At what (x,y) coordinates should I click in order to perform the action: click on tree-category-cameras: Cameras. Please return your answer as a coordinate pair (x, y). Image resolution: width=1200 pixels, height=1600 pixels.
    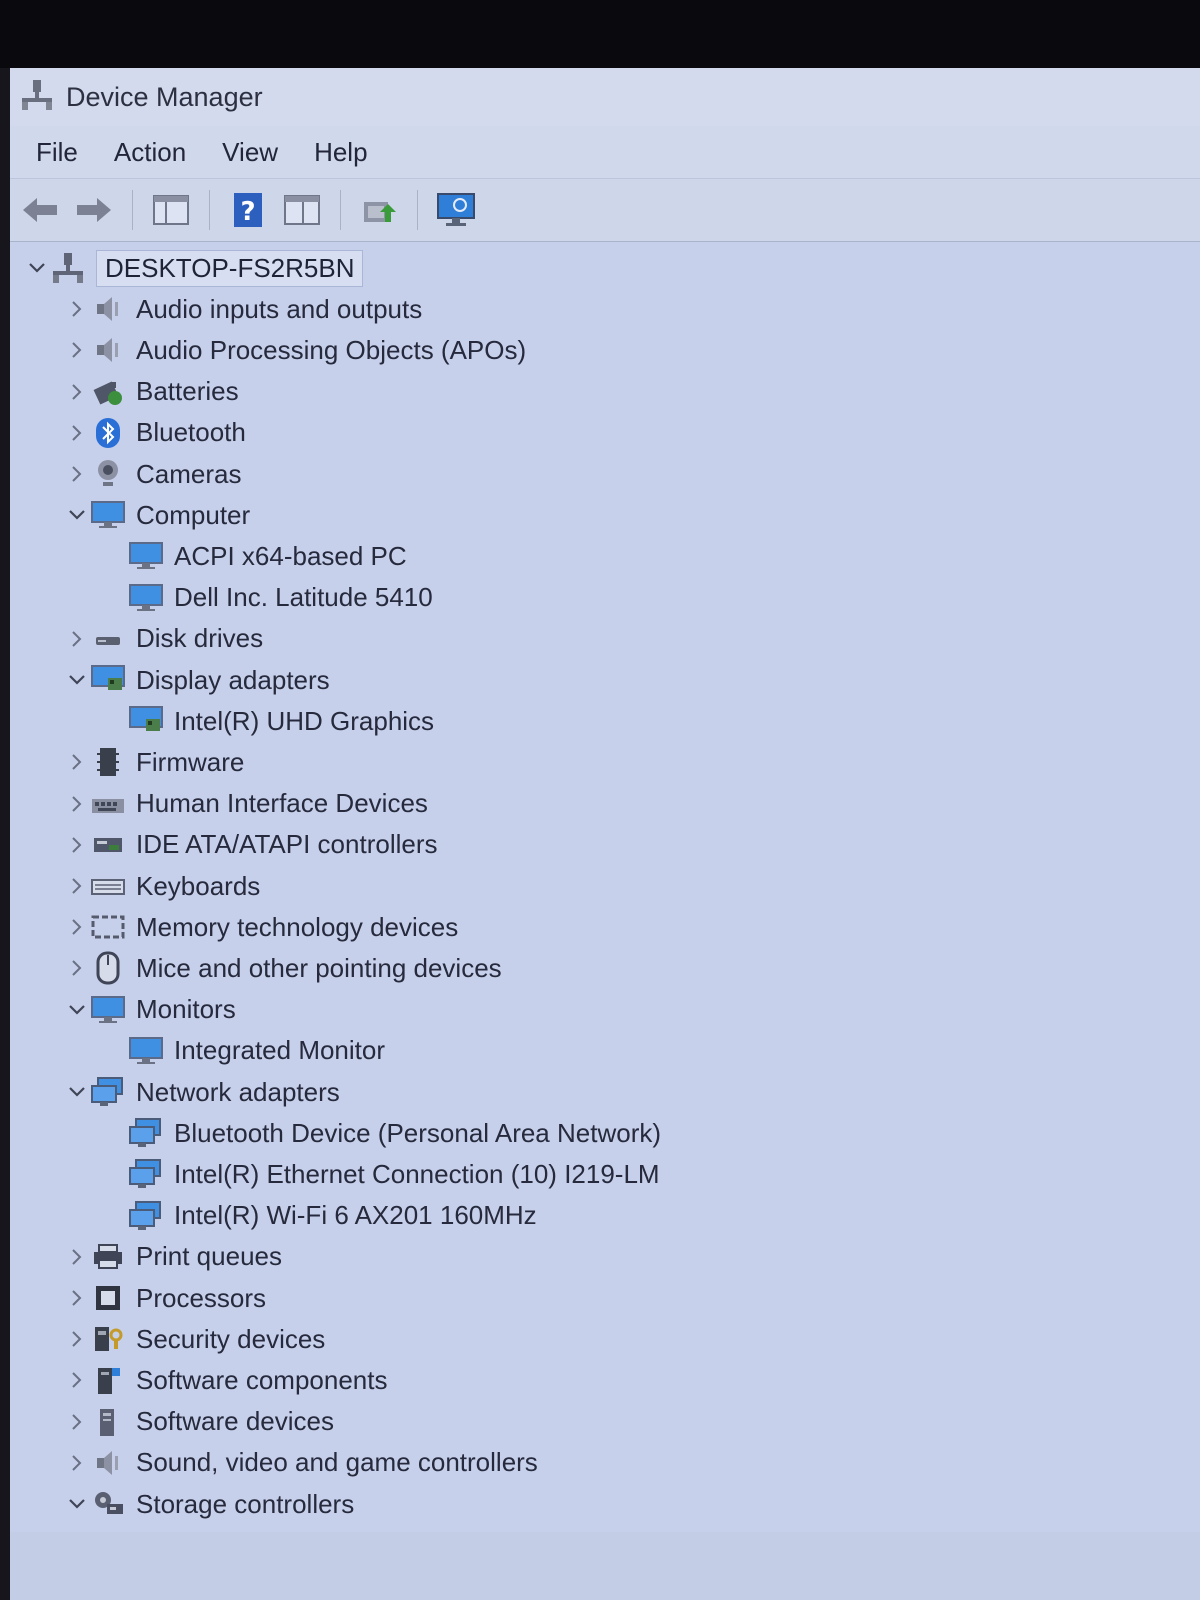
    Looking at the image, I should click on (152, 474).